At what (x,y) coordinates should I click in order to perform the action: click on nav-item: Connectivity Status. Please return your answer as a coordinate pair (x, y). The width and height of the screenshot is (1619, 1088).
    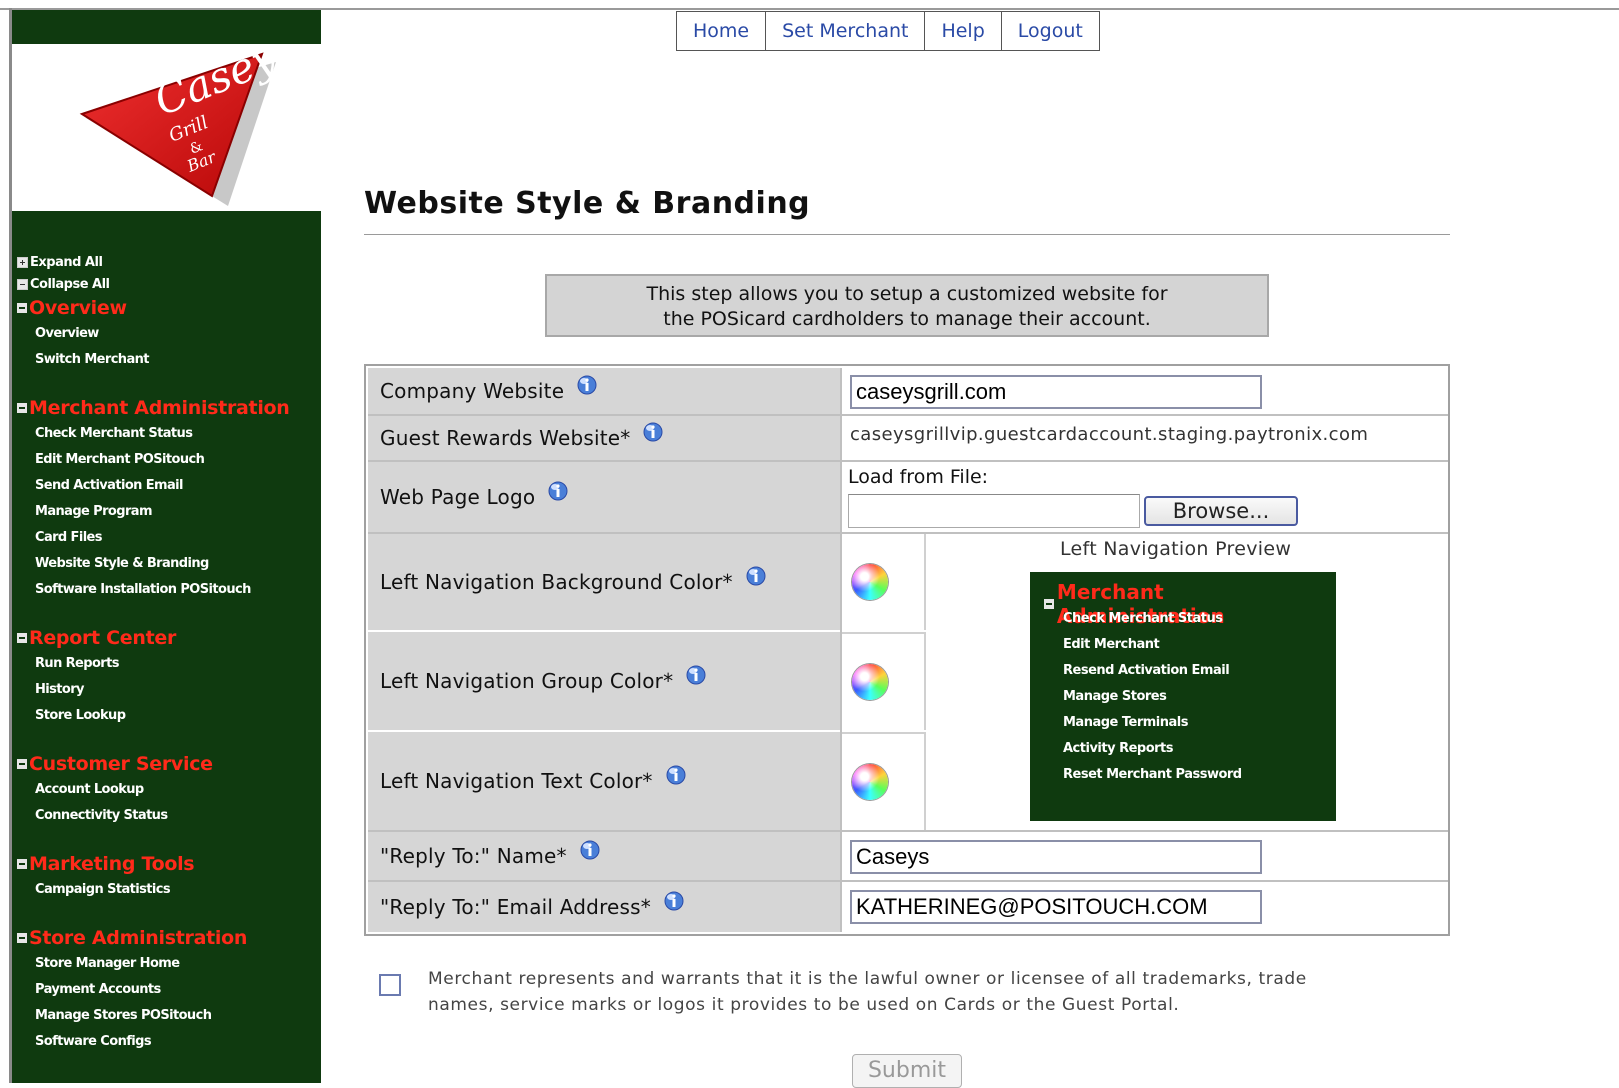
    Looking at the image, I should click on (166, 816).